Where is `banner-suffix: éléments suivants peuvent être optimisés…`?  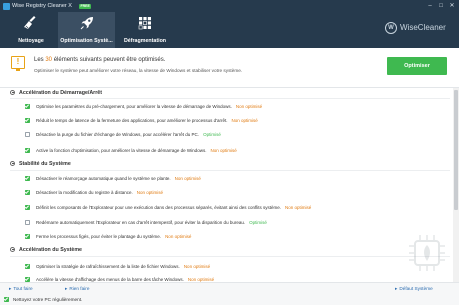 banner-suffix: éléments suivants peuvent être optimisés… is located at coordinates (109, 60).